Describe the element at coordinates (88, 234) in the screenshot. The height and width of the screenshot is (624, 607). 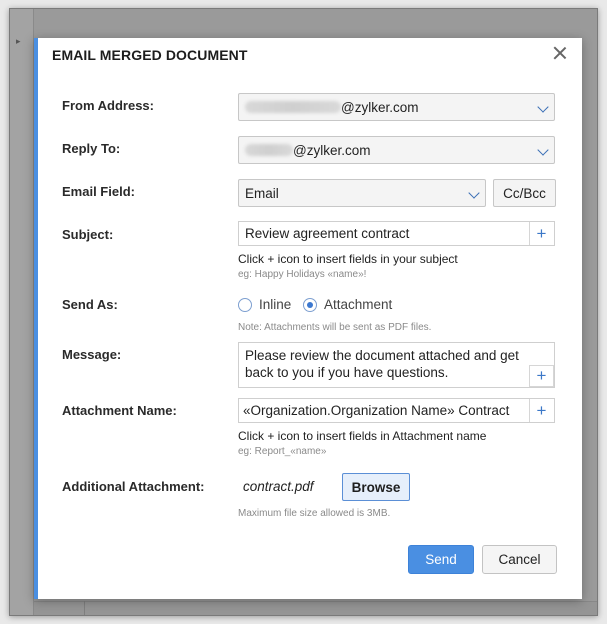
I see `subject-label: Subject:` at that location.